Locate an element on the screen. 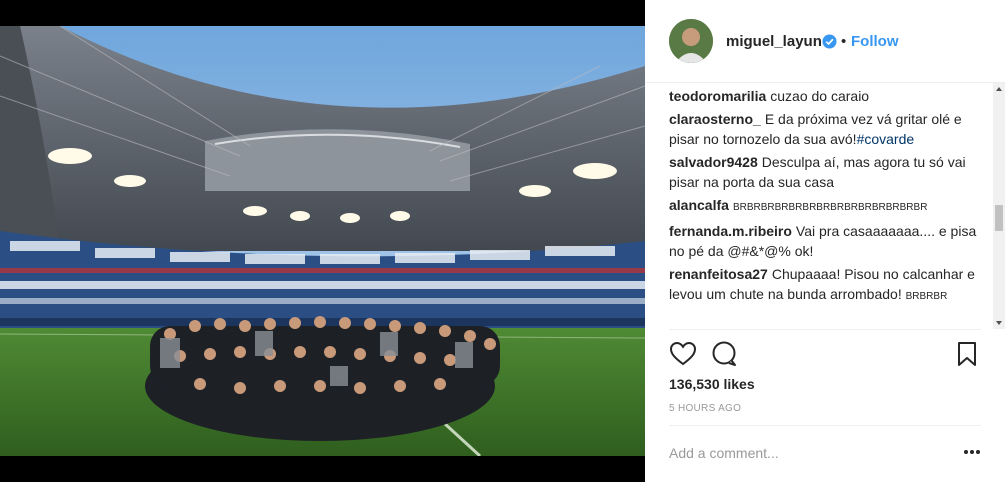 The width and height of the screenshot is (1005, 482). likes-count: 136,530 likes is located at coordinates (712, 384).